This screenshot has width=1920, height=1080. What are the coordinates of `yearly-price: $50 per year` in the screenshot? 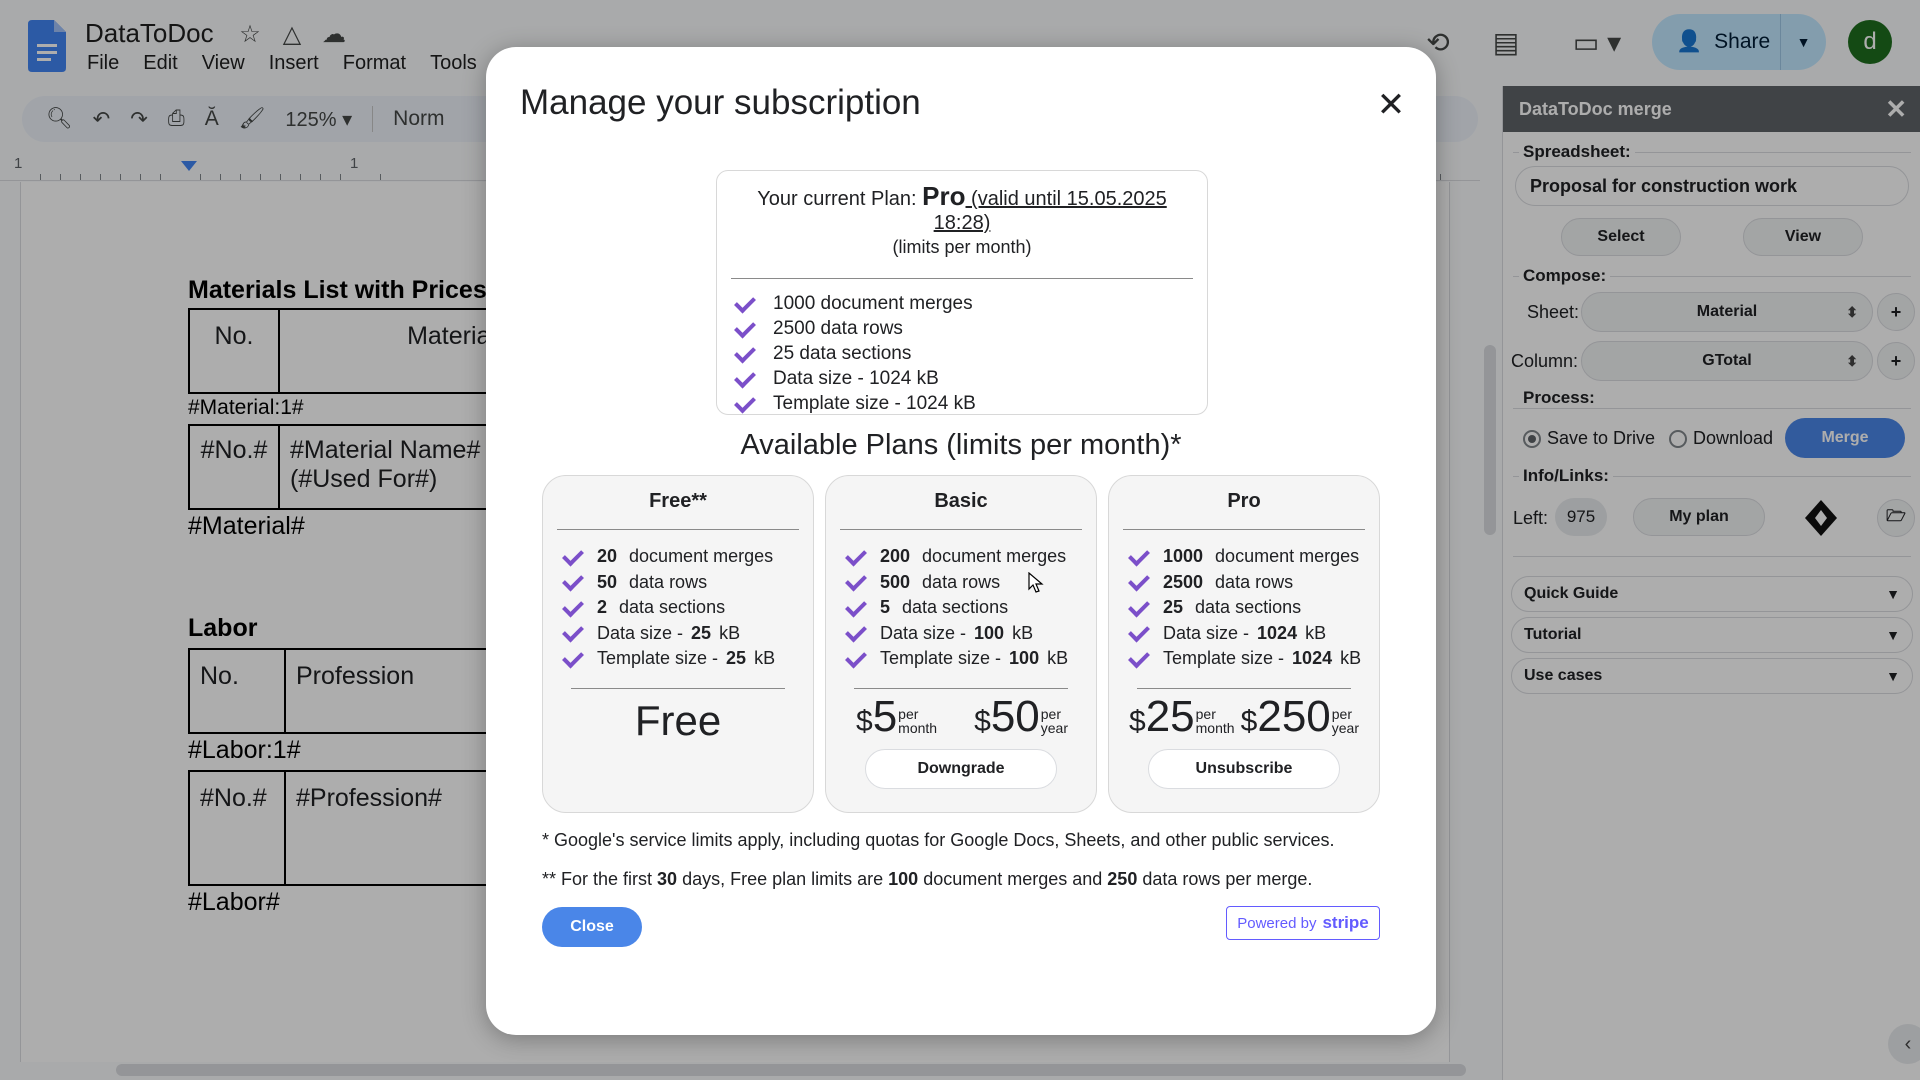 It's located at (1021, 716).